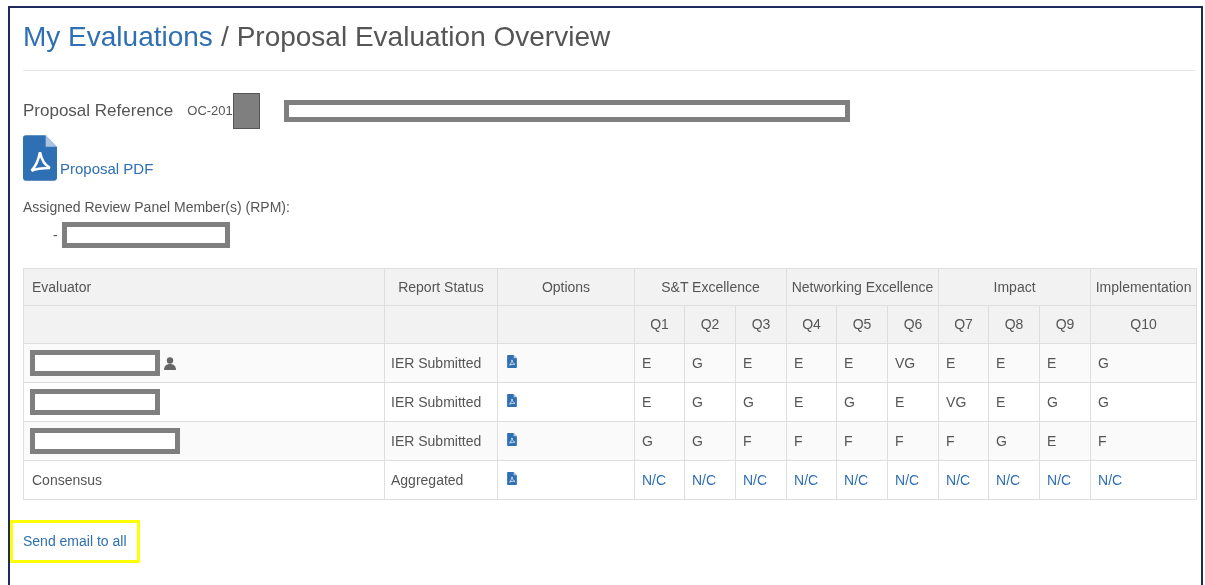 Image resolution: width=1205 pixels, height=585 pixels. What do you see at coordinates (107, 168) in the screenshot?
I see `proposal-pdf-link: Proposal PDF` at bounding box center [107, 168].